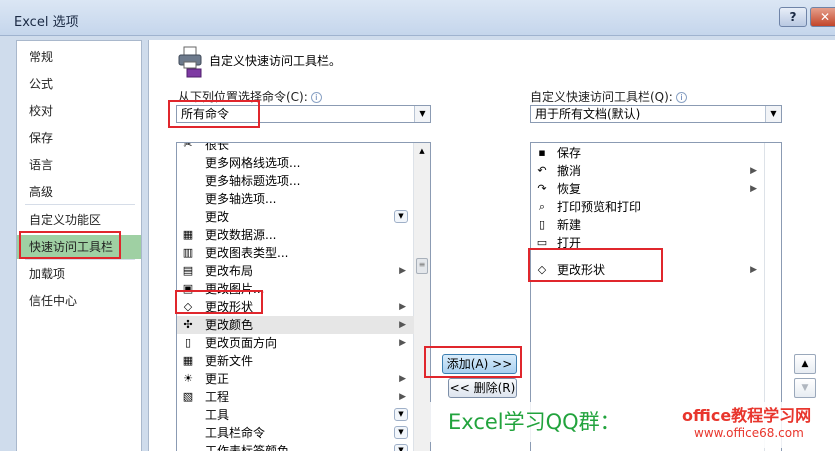  I want to click on nav-item: 快速访问工具栏, so click(79, 247).